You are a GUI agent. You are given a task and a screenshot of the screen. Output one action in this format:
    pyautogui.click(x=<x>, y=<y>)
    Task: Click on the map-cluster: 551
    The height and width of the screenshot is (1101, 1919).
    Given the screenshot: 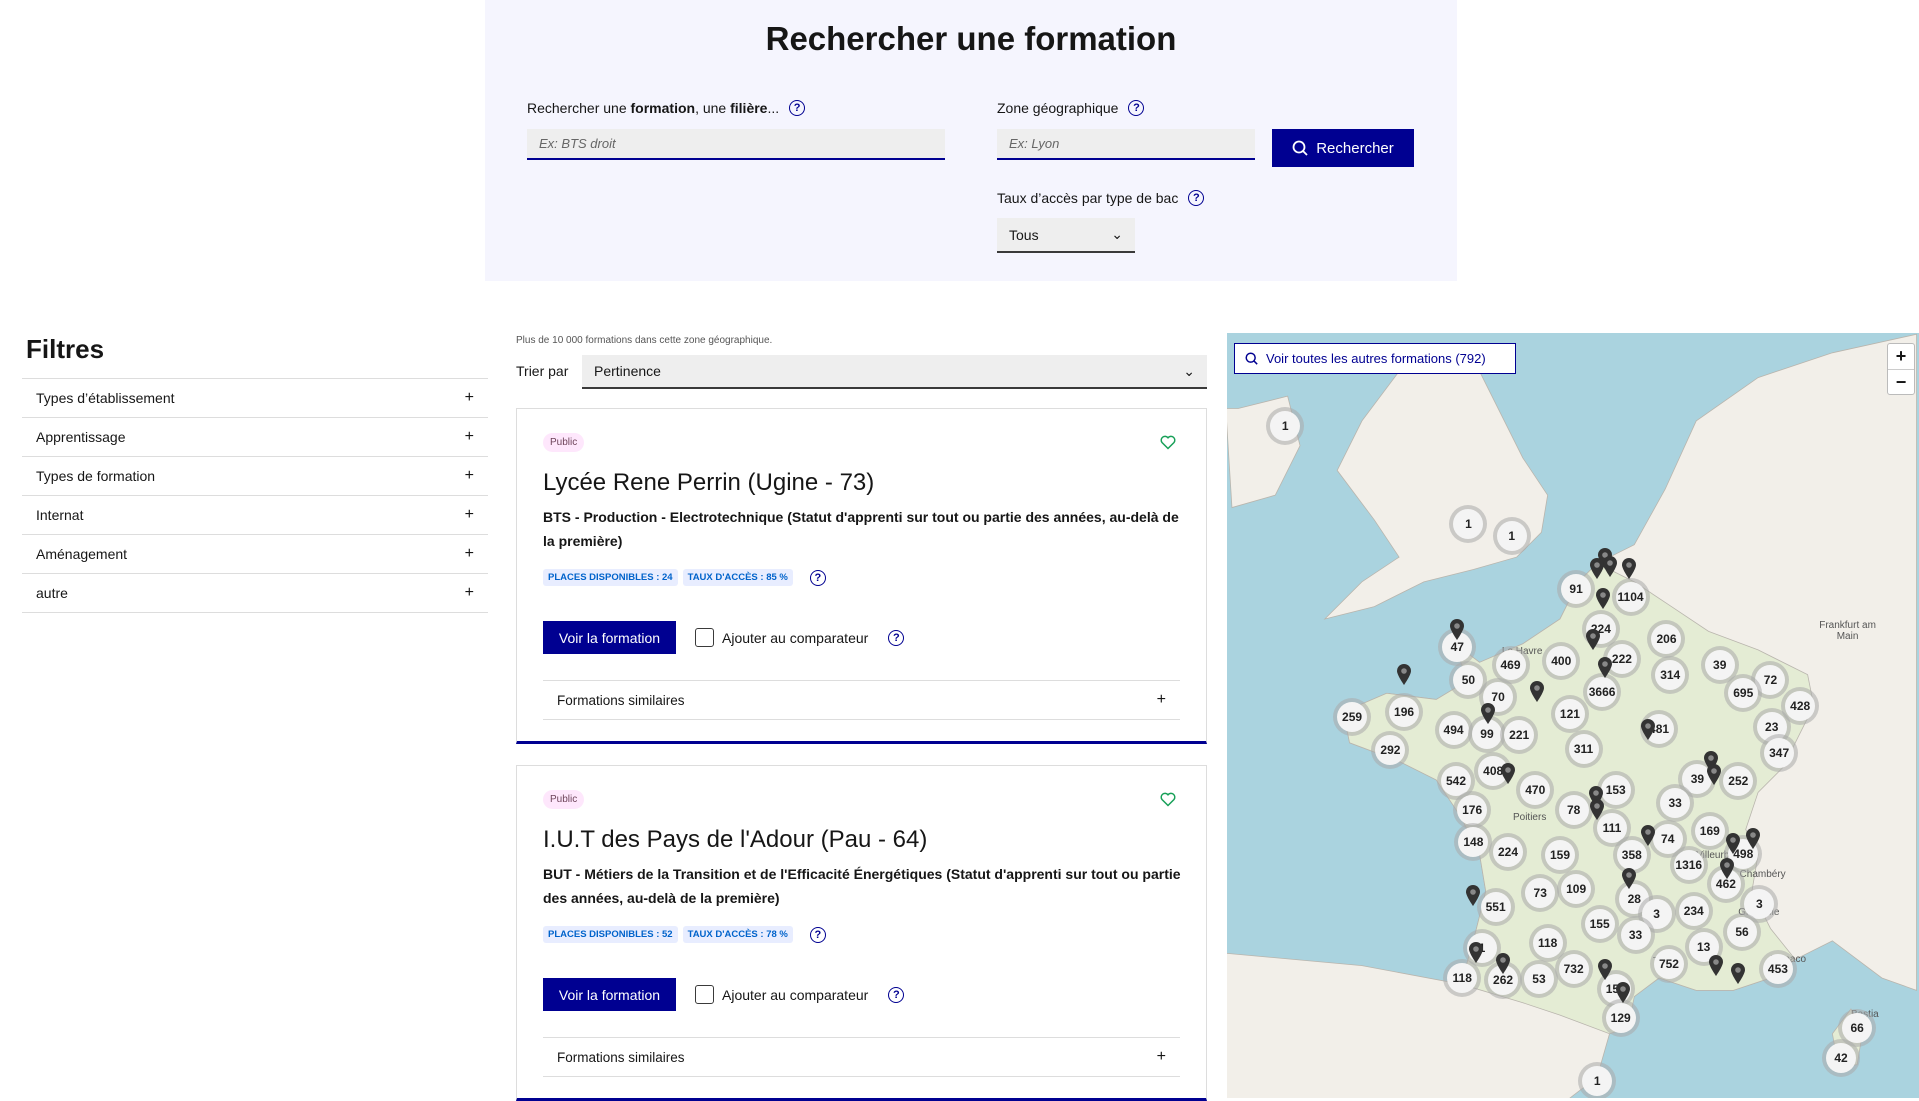 What is the action you would take?
    pyautogui.click(x=1495, y=907)
    